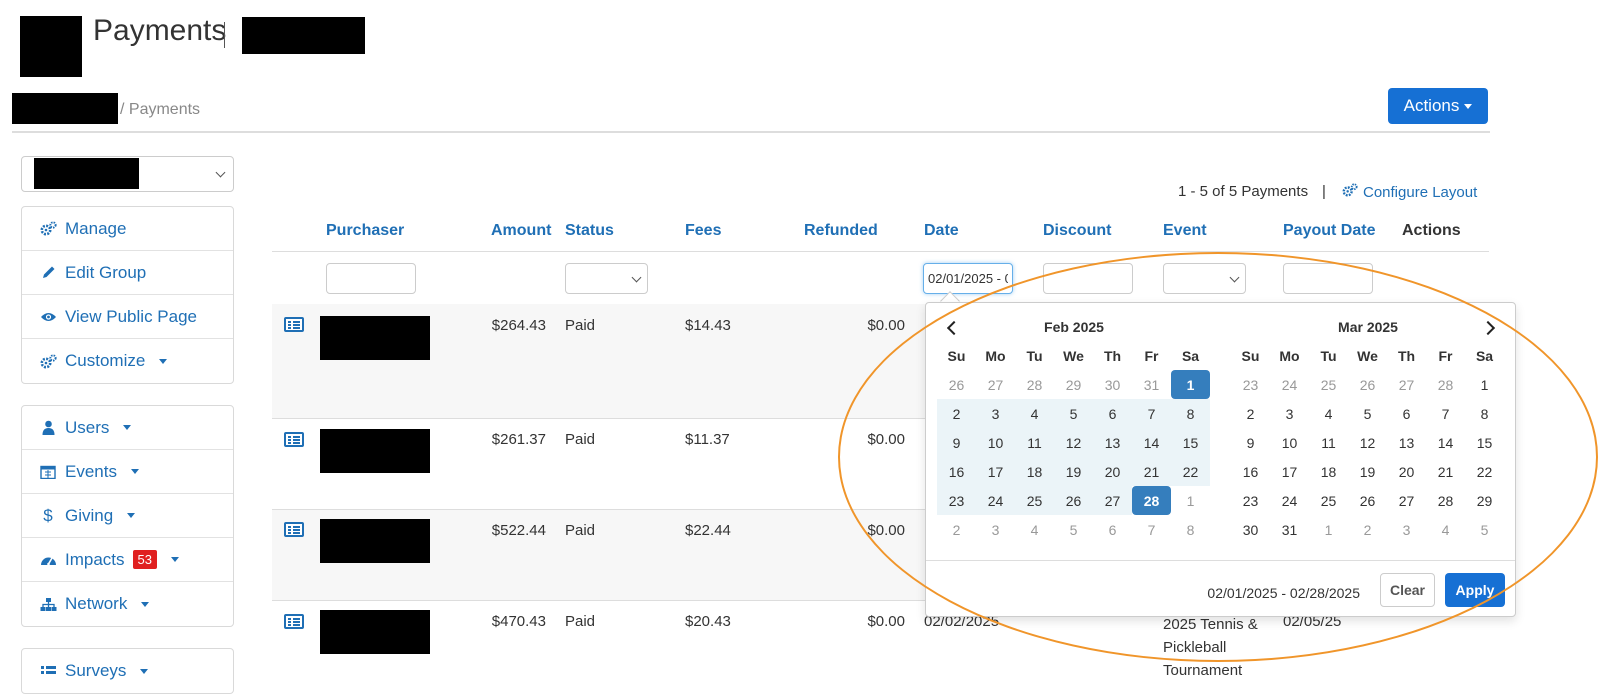 Image resolution: width=1600 pixels, height=694 pixels. Describe the element at coordinates (1328, 278) in the screenshot. I see `payout-date-filter-input` at that location.